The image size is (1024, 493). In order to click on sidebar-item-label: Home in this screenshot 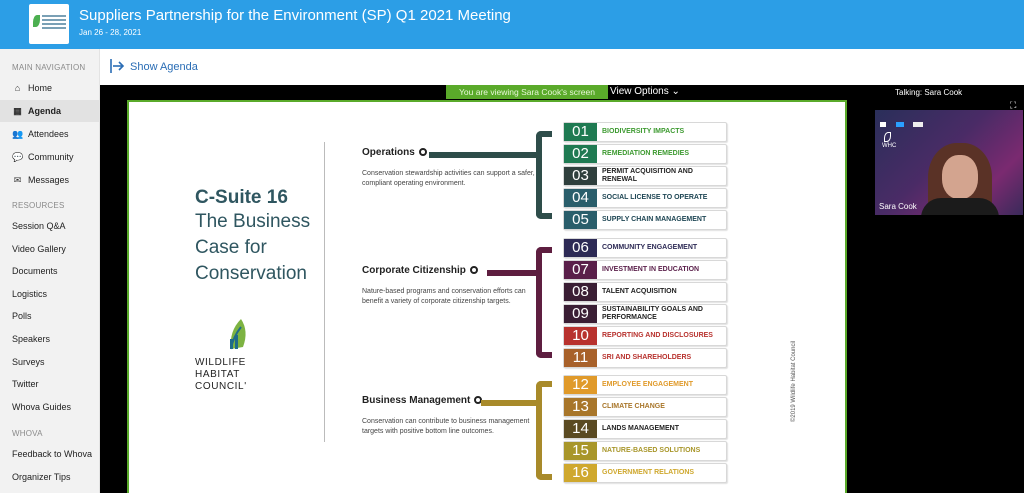, I will do `click(40, 88)`.